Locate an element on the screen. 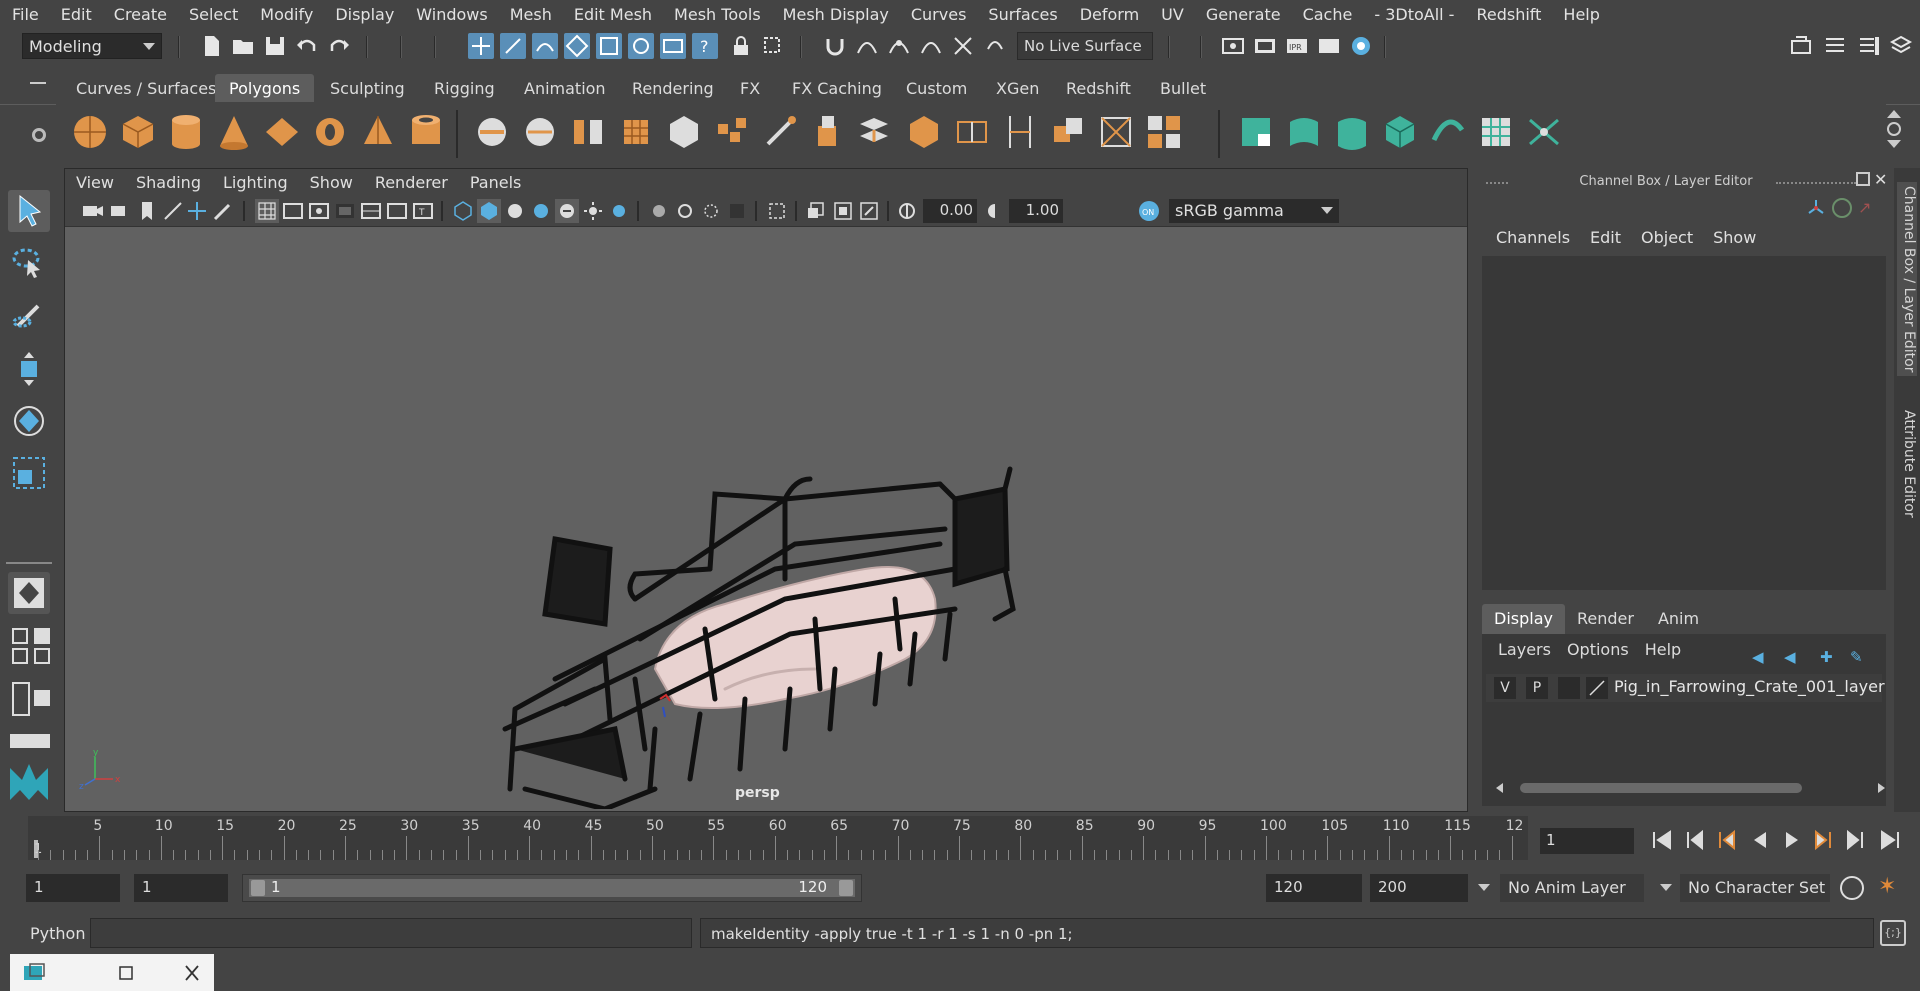 This screenshot has height=991, width=1920. poly-pipe-icon is located at coordinates (426, 132).